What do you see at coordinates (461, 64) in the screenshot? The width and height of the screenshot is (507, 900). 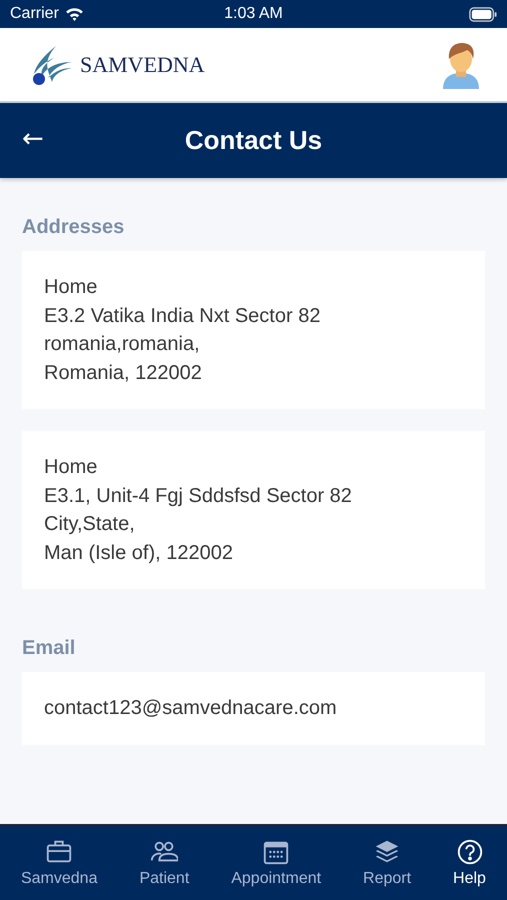 I see `avatar-icon` at bounding box center [461, 64].